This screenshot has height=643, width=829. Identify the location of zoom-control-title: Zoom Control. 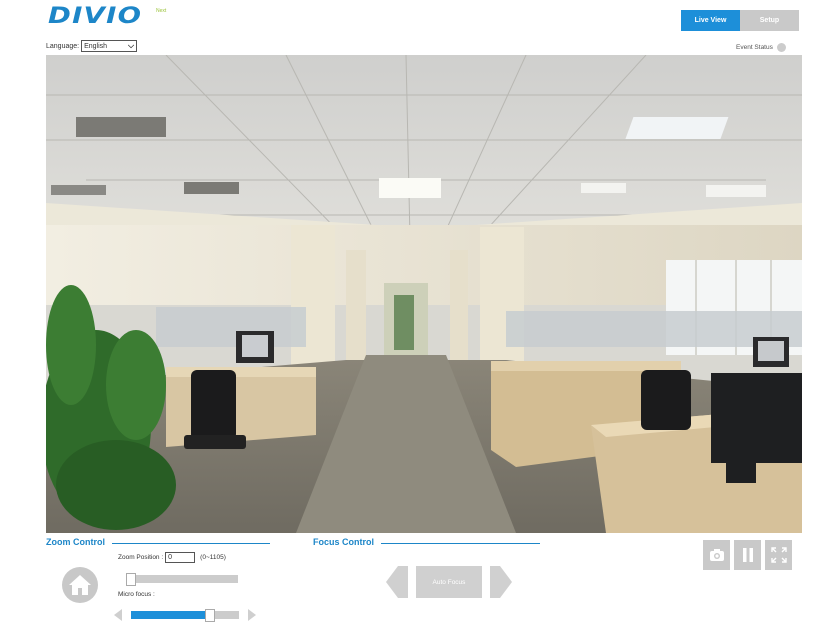
(75, 542).